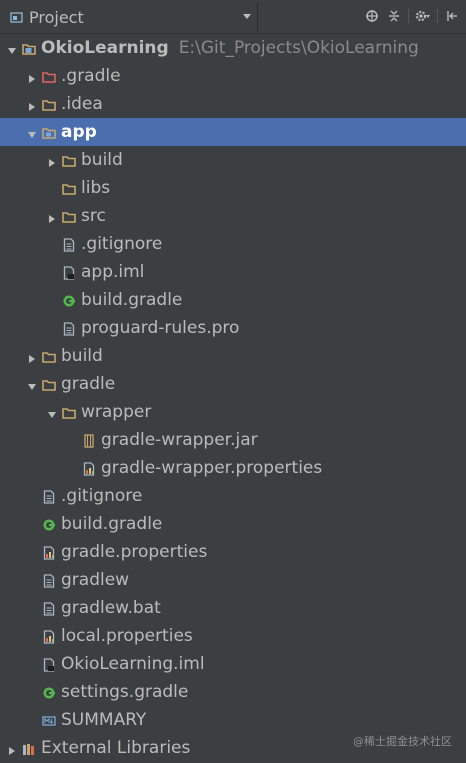 Image resolution: width=466 pixels, height=763 pixels. I want to click on tree-row-gradlew: gradlew, so click(233, 580).